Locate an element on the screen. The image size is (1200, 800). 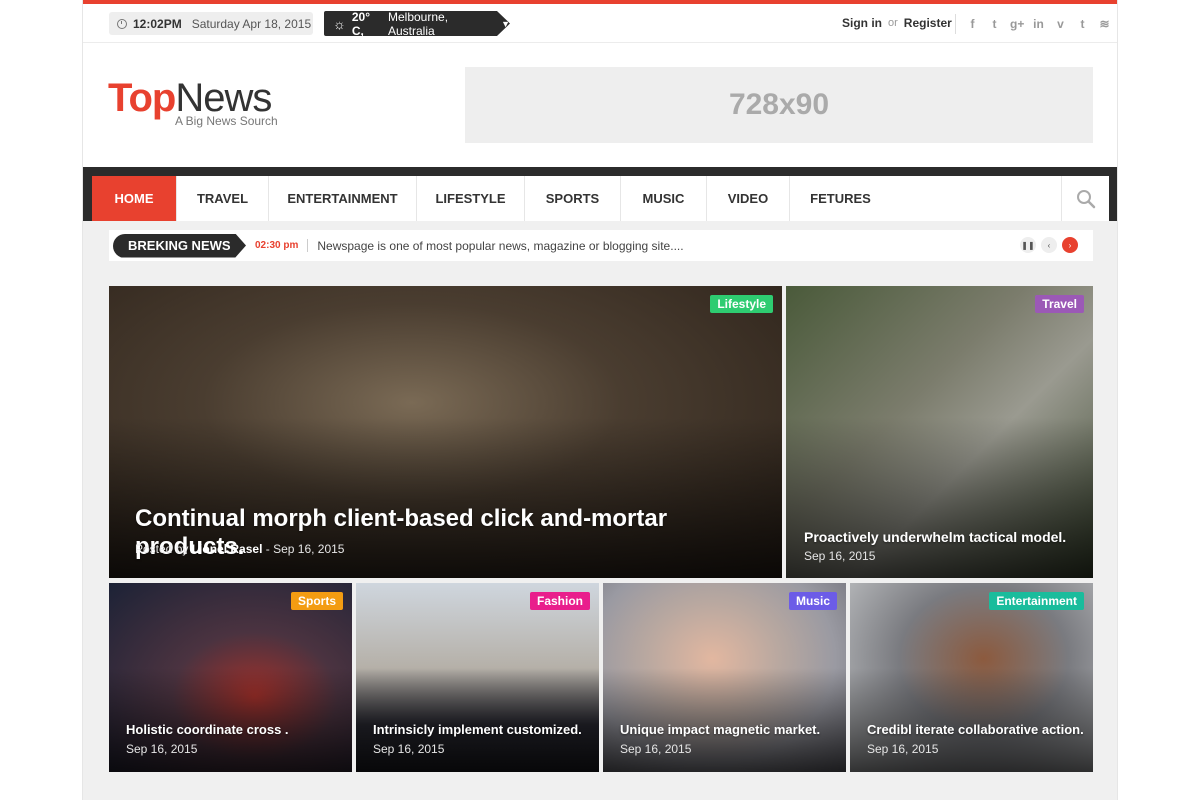
twitter-icon: t is located at coordinates (994, 24).